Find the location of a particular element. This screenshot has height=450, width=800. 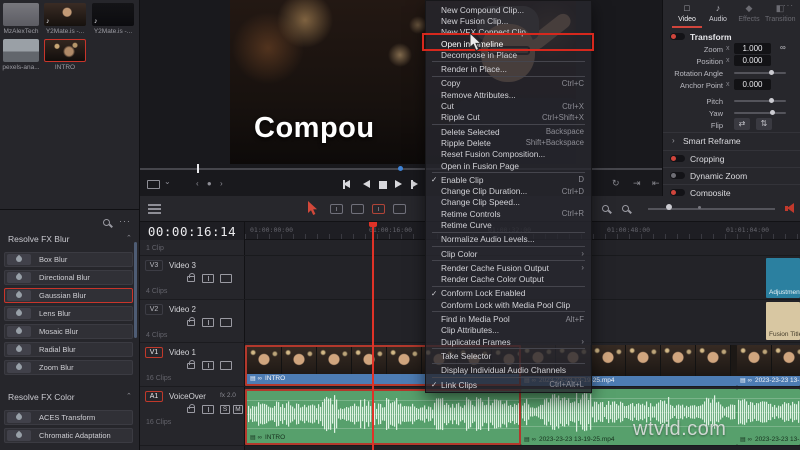

timeline-playhead is located at coordinates (373, 336).